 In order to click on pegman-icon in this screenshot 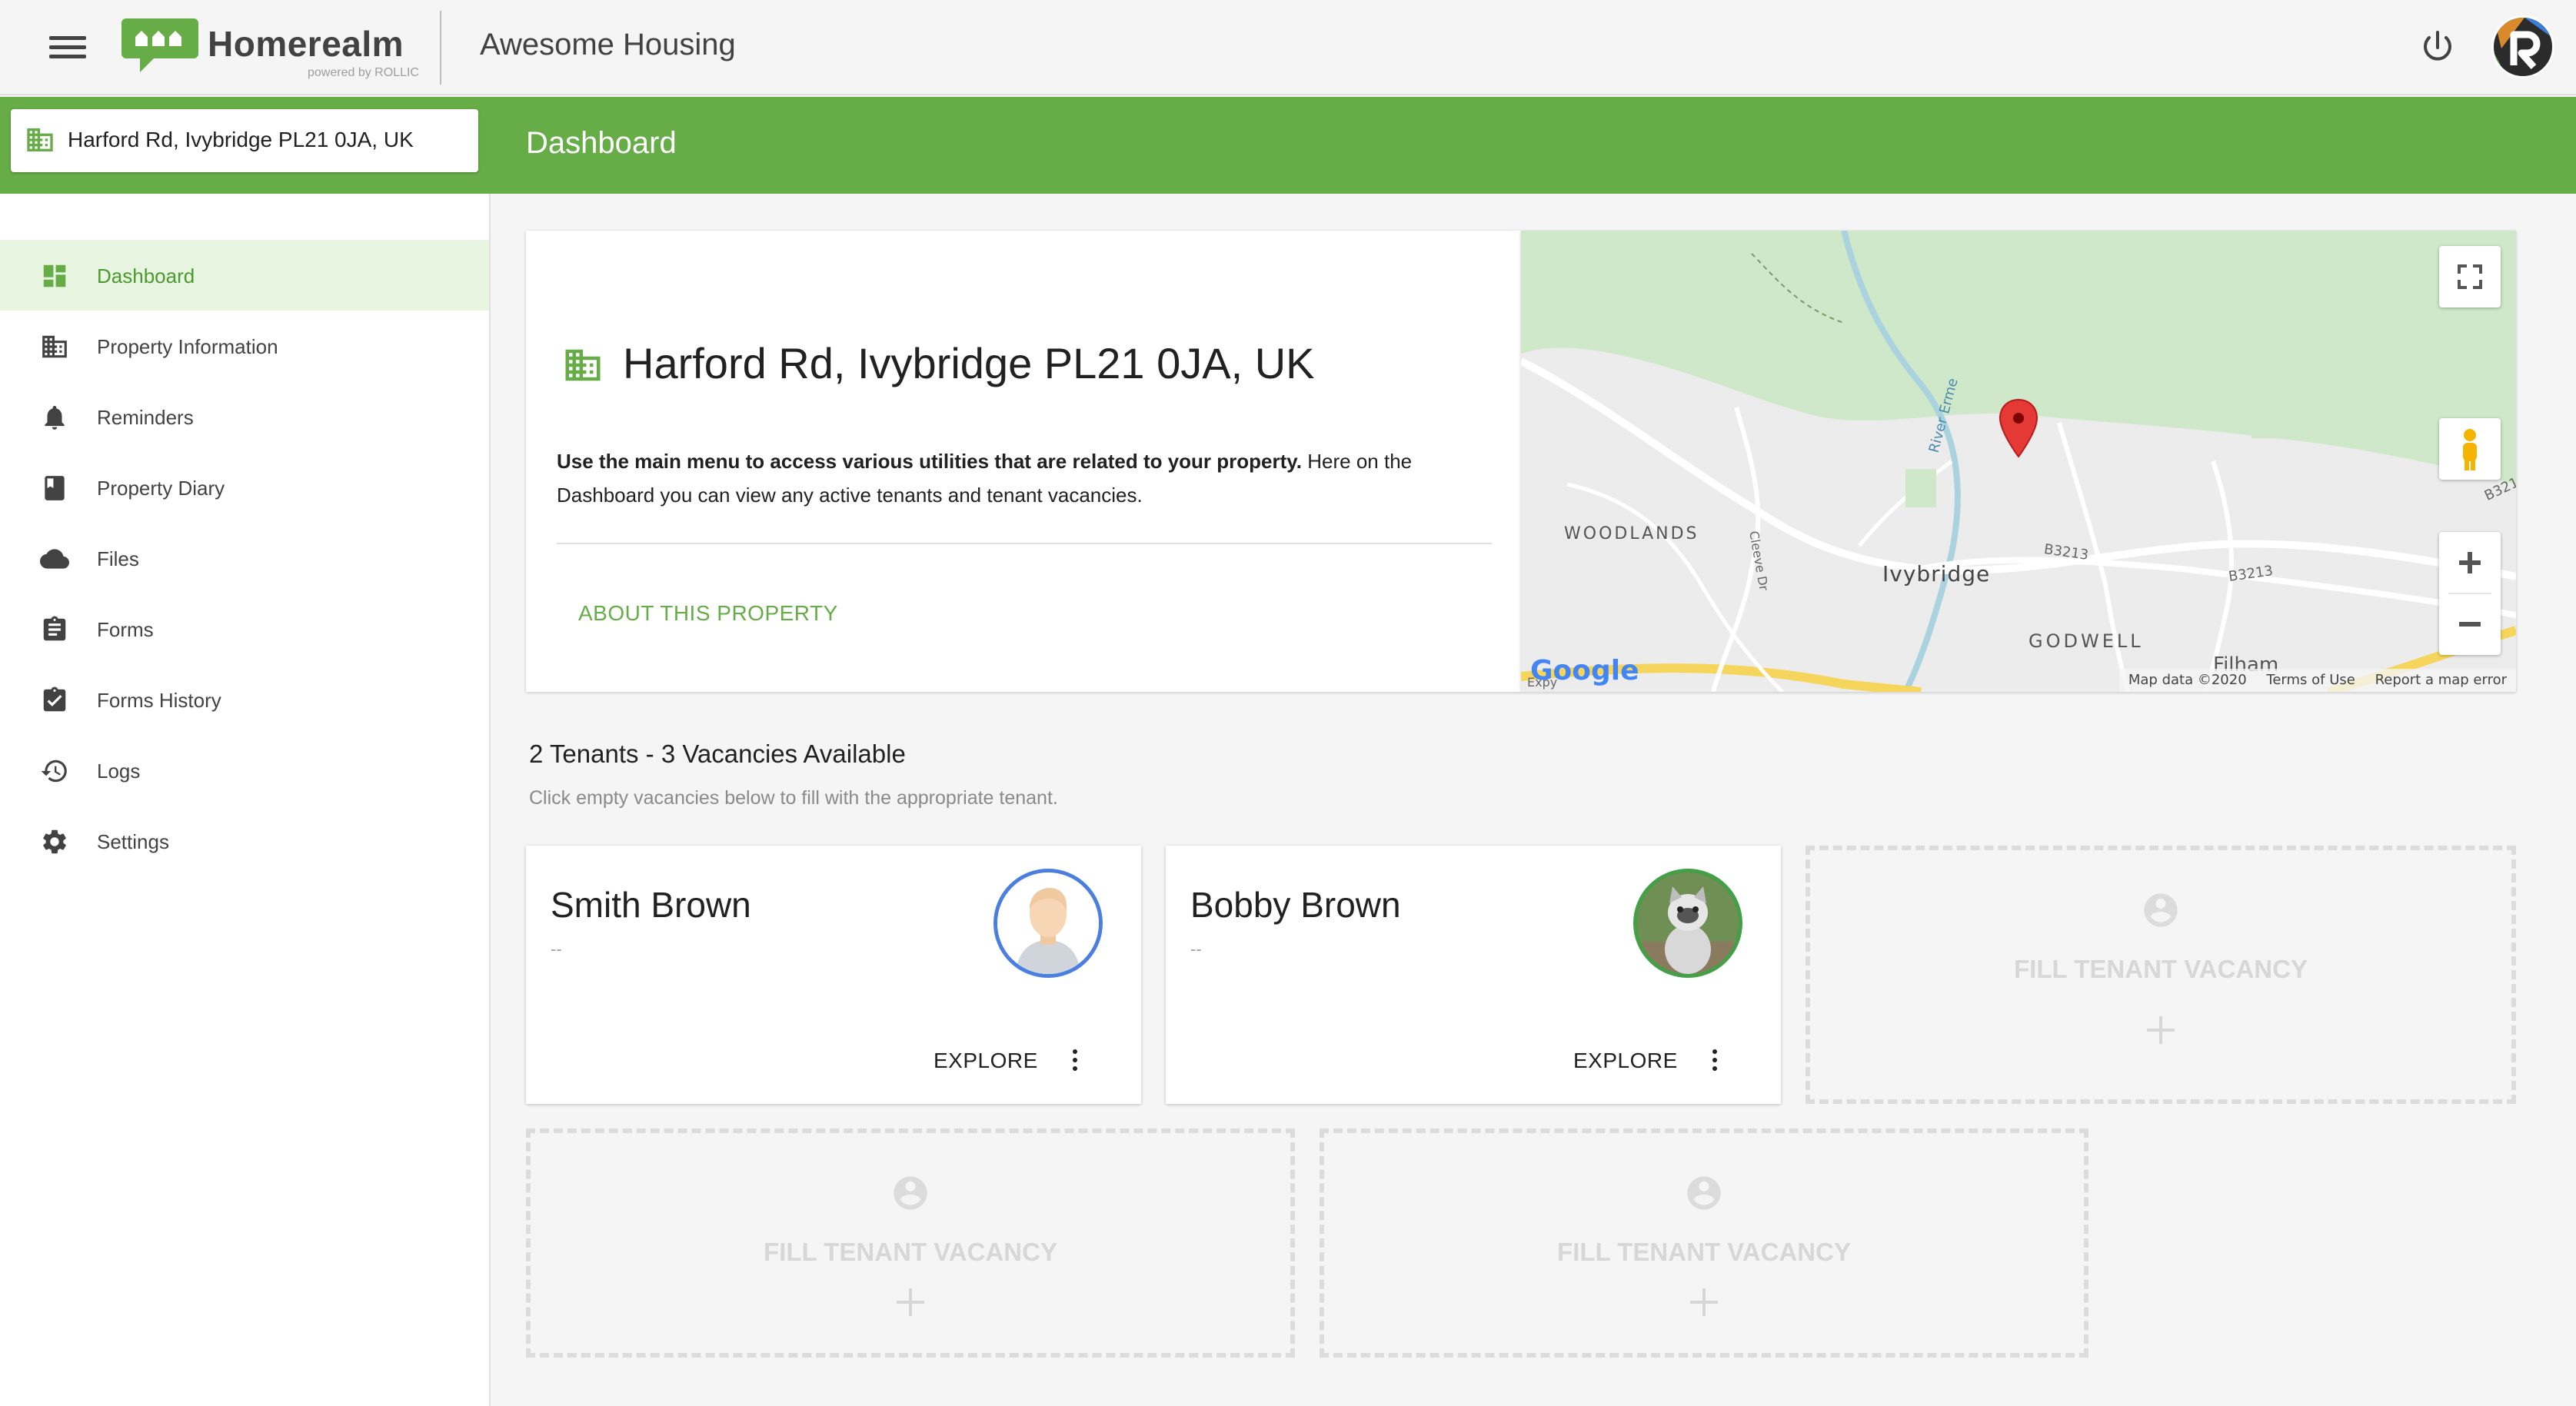, I will do `click(2470, 450)`.